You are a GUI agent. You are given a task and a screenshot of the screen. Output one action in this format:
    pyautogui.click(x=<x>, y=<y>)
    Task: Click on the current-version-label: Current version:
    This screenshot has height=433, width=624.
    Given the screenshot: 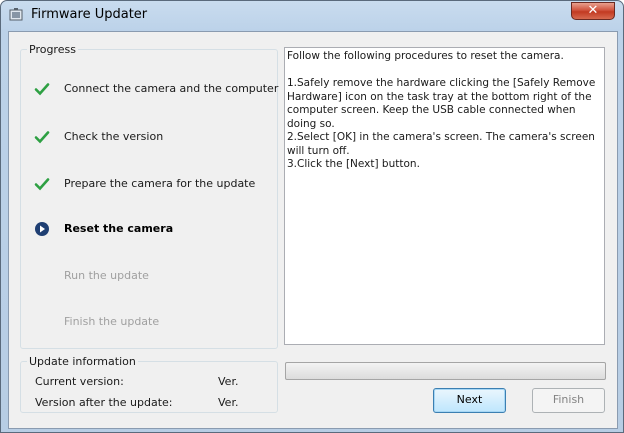 What is the action you would take?
    pyautogui.click(x=79, y=381)
    